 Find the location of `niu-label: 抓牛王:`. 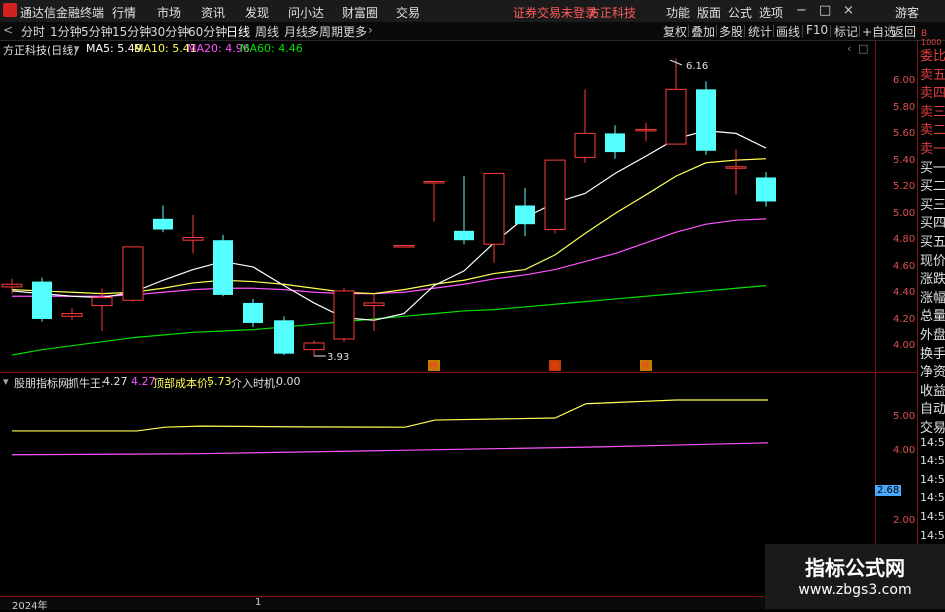

niu-label: 抓牛王: is located at coordinates (86, 383).